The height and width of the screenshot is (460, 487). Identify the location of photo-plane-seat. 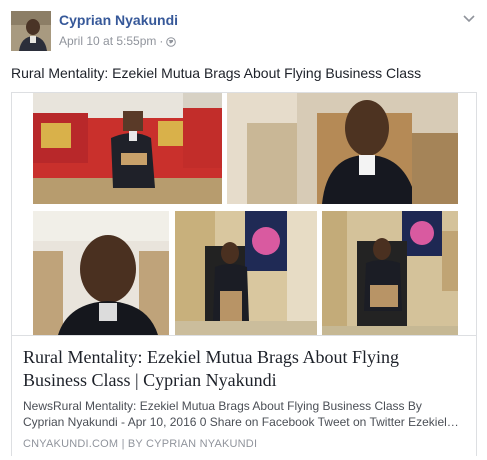
(342, 148).